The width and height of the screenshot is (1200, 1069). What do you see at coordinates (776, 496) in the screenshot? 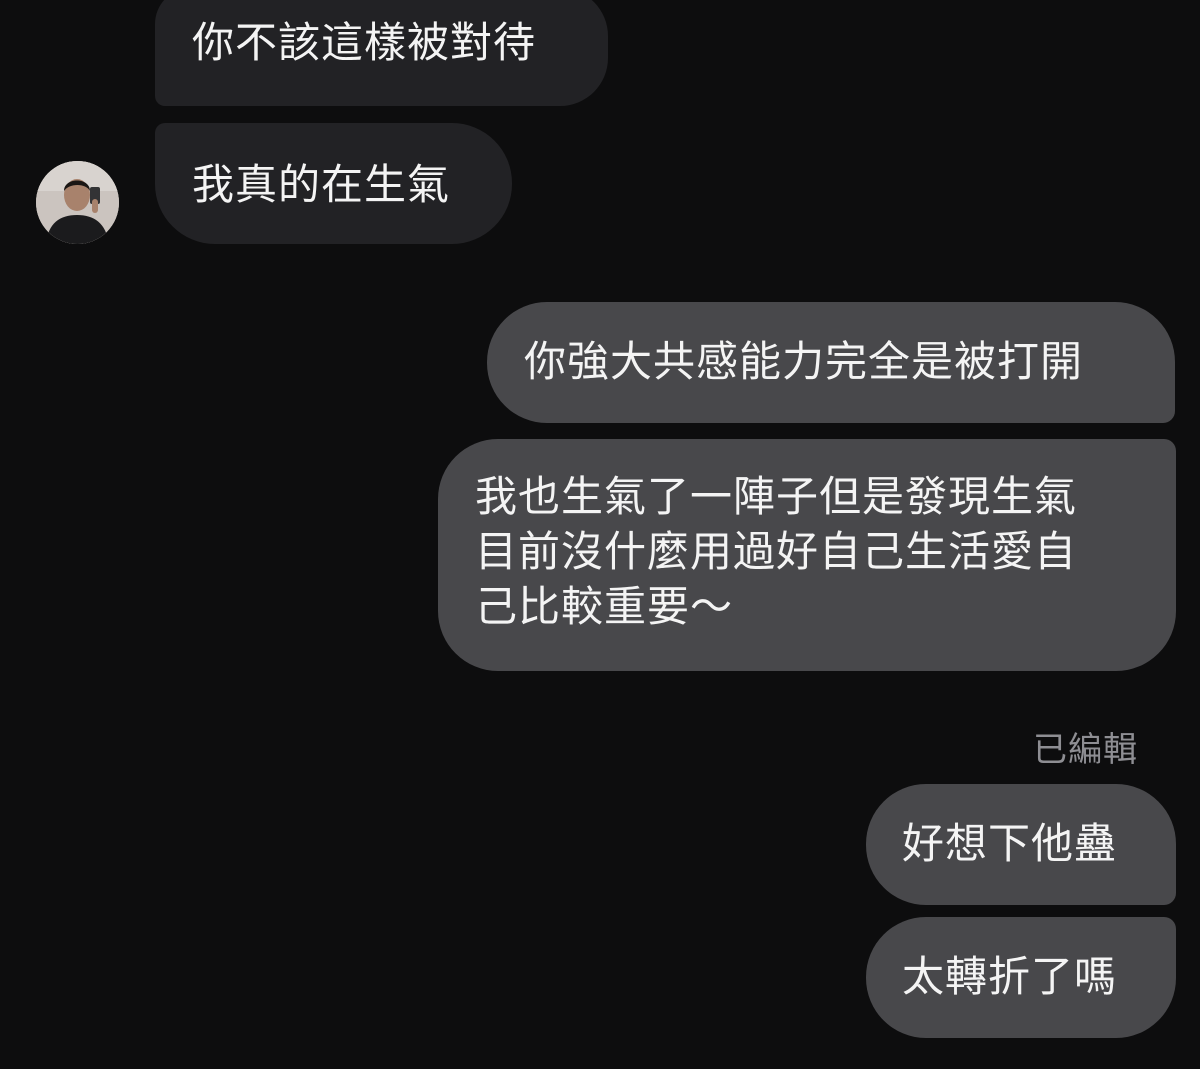
I see `message-text-line: 我也生氣了一陣子但是發現生氣` at bounding box center [776, 496].